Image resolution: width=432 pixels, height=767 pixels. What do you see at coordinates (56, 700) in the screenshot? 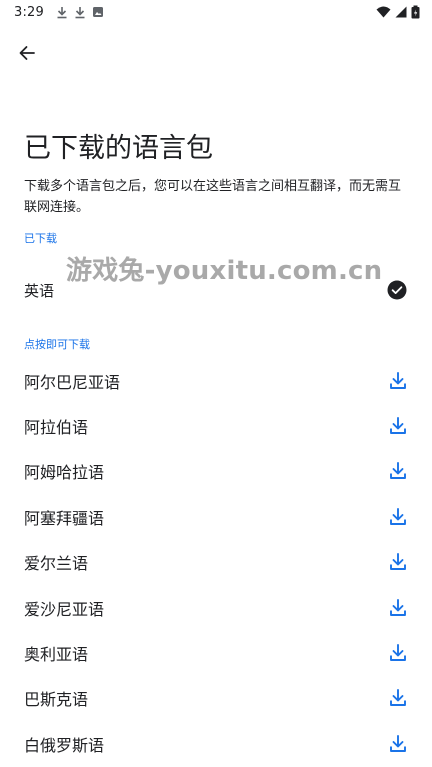
I see `language-name: 巴斯克语` at bounding box center [56, 700].